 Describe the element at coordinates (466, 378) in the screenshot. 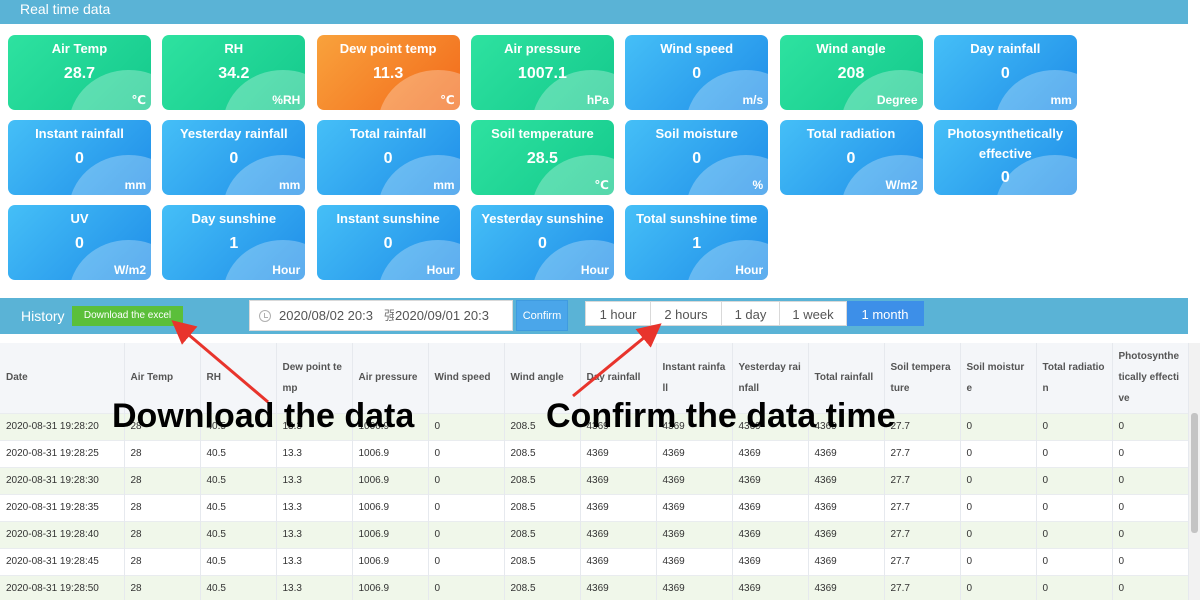

I see `column-header: Wind speed` at that location.